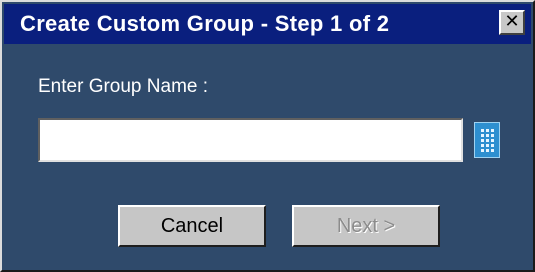  What do you see at coordinates (123, 86) in the screenshot?
I see `group-name-label: Enter Group Name :` at bounding box center [123, 86].